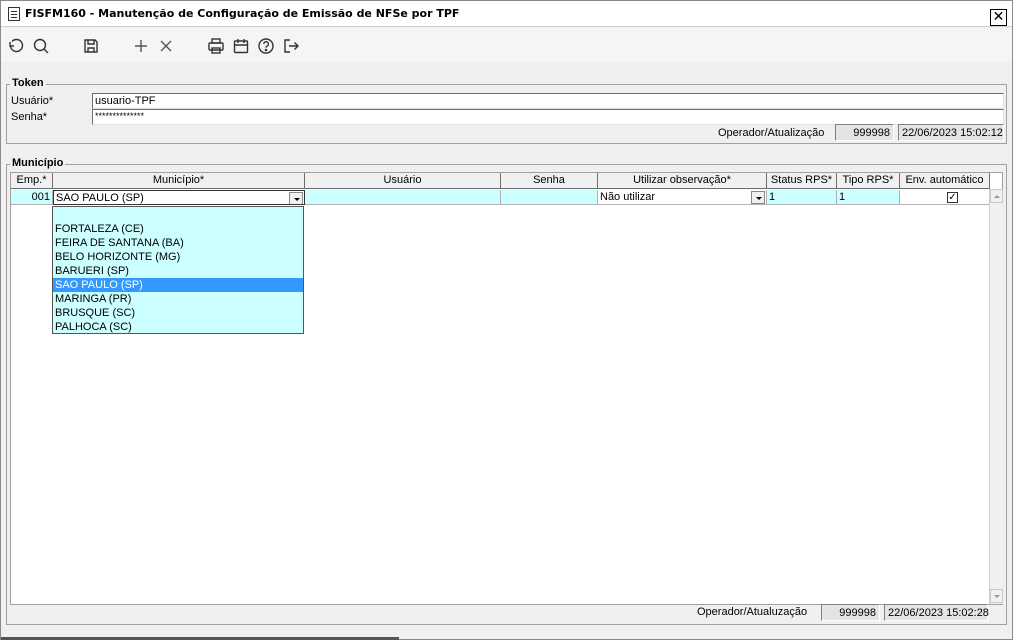 The image size is (1013, 640). What do you see at coordinates (752, 612) in the screenshot?
I see `municipio-operator-label: Operador/Atualuzação` at bounding box center [752, 612].